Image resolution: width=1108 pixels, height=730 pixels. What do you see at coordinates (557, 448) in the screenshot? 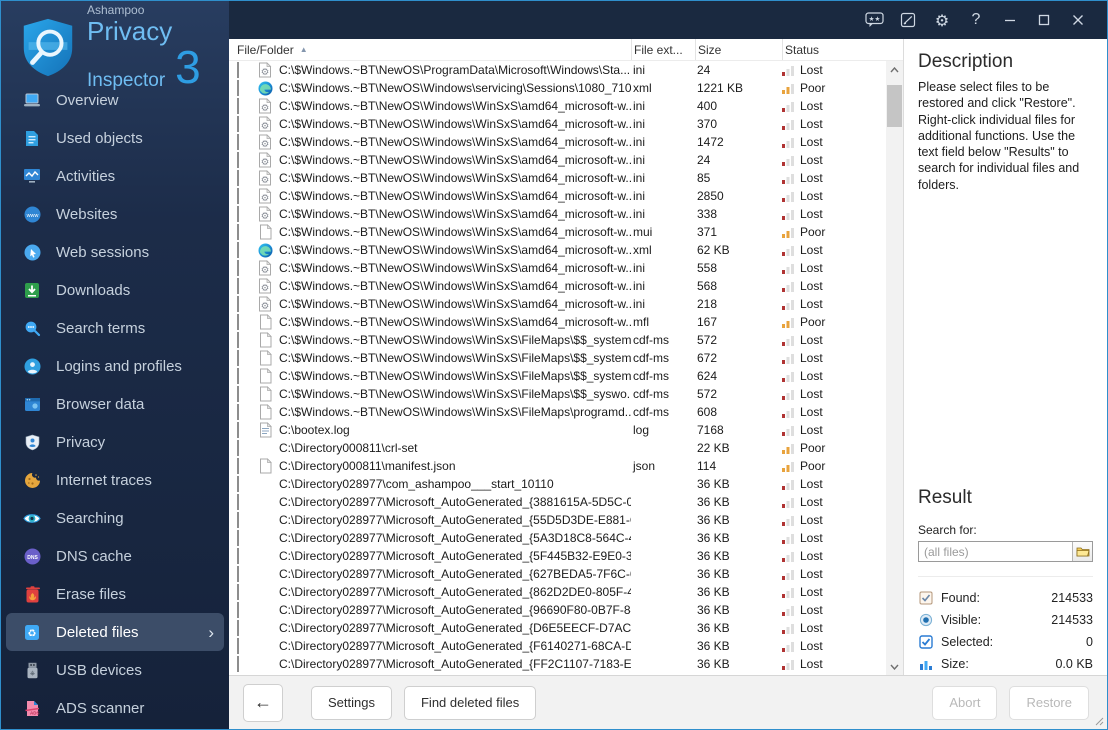
I see `table-row: C:\Directory000811\crl-set 22 KB Poor` at bounding box center [557, 448].